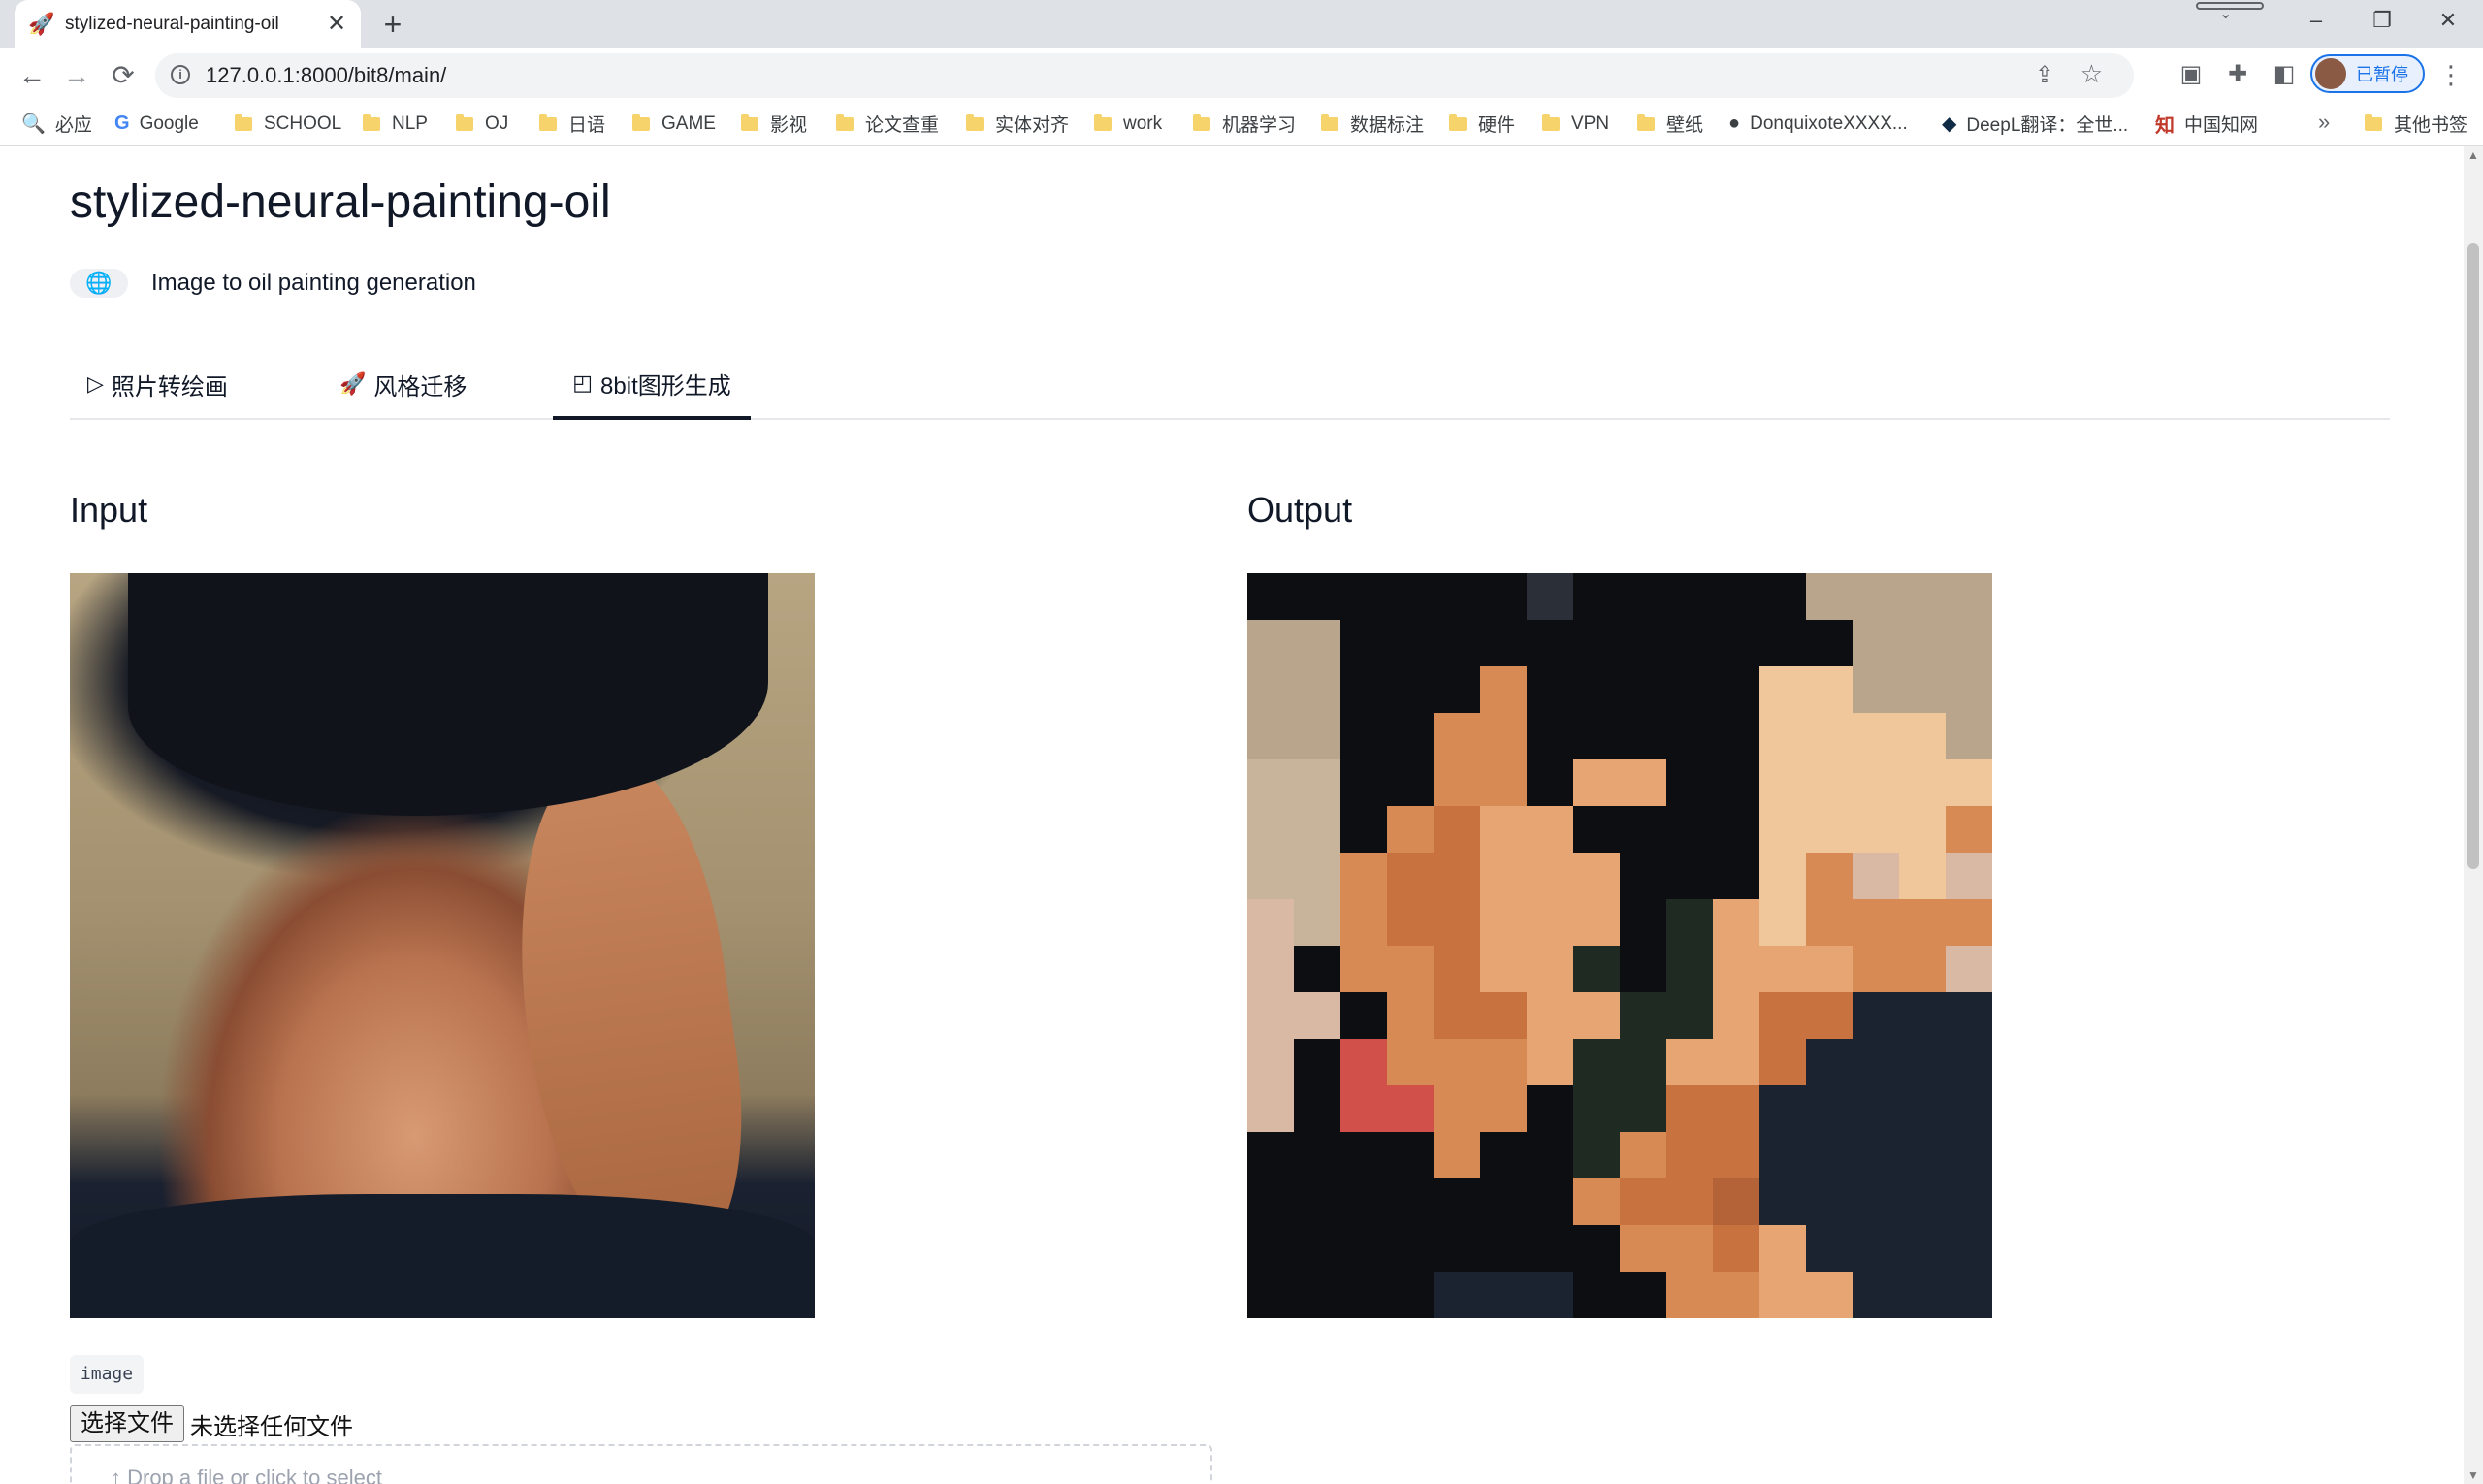  What do you see at coordinates (2285, 74) in the screenshot?
I see `side-panel-icon: ◧` at bounding box center [2285, 74].